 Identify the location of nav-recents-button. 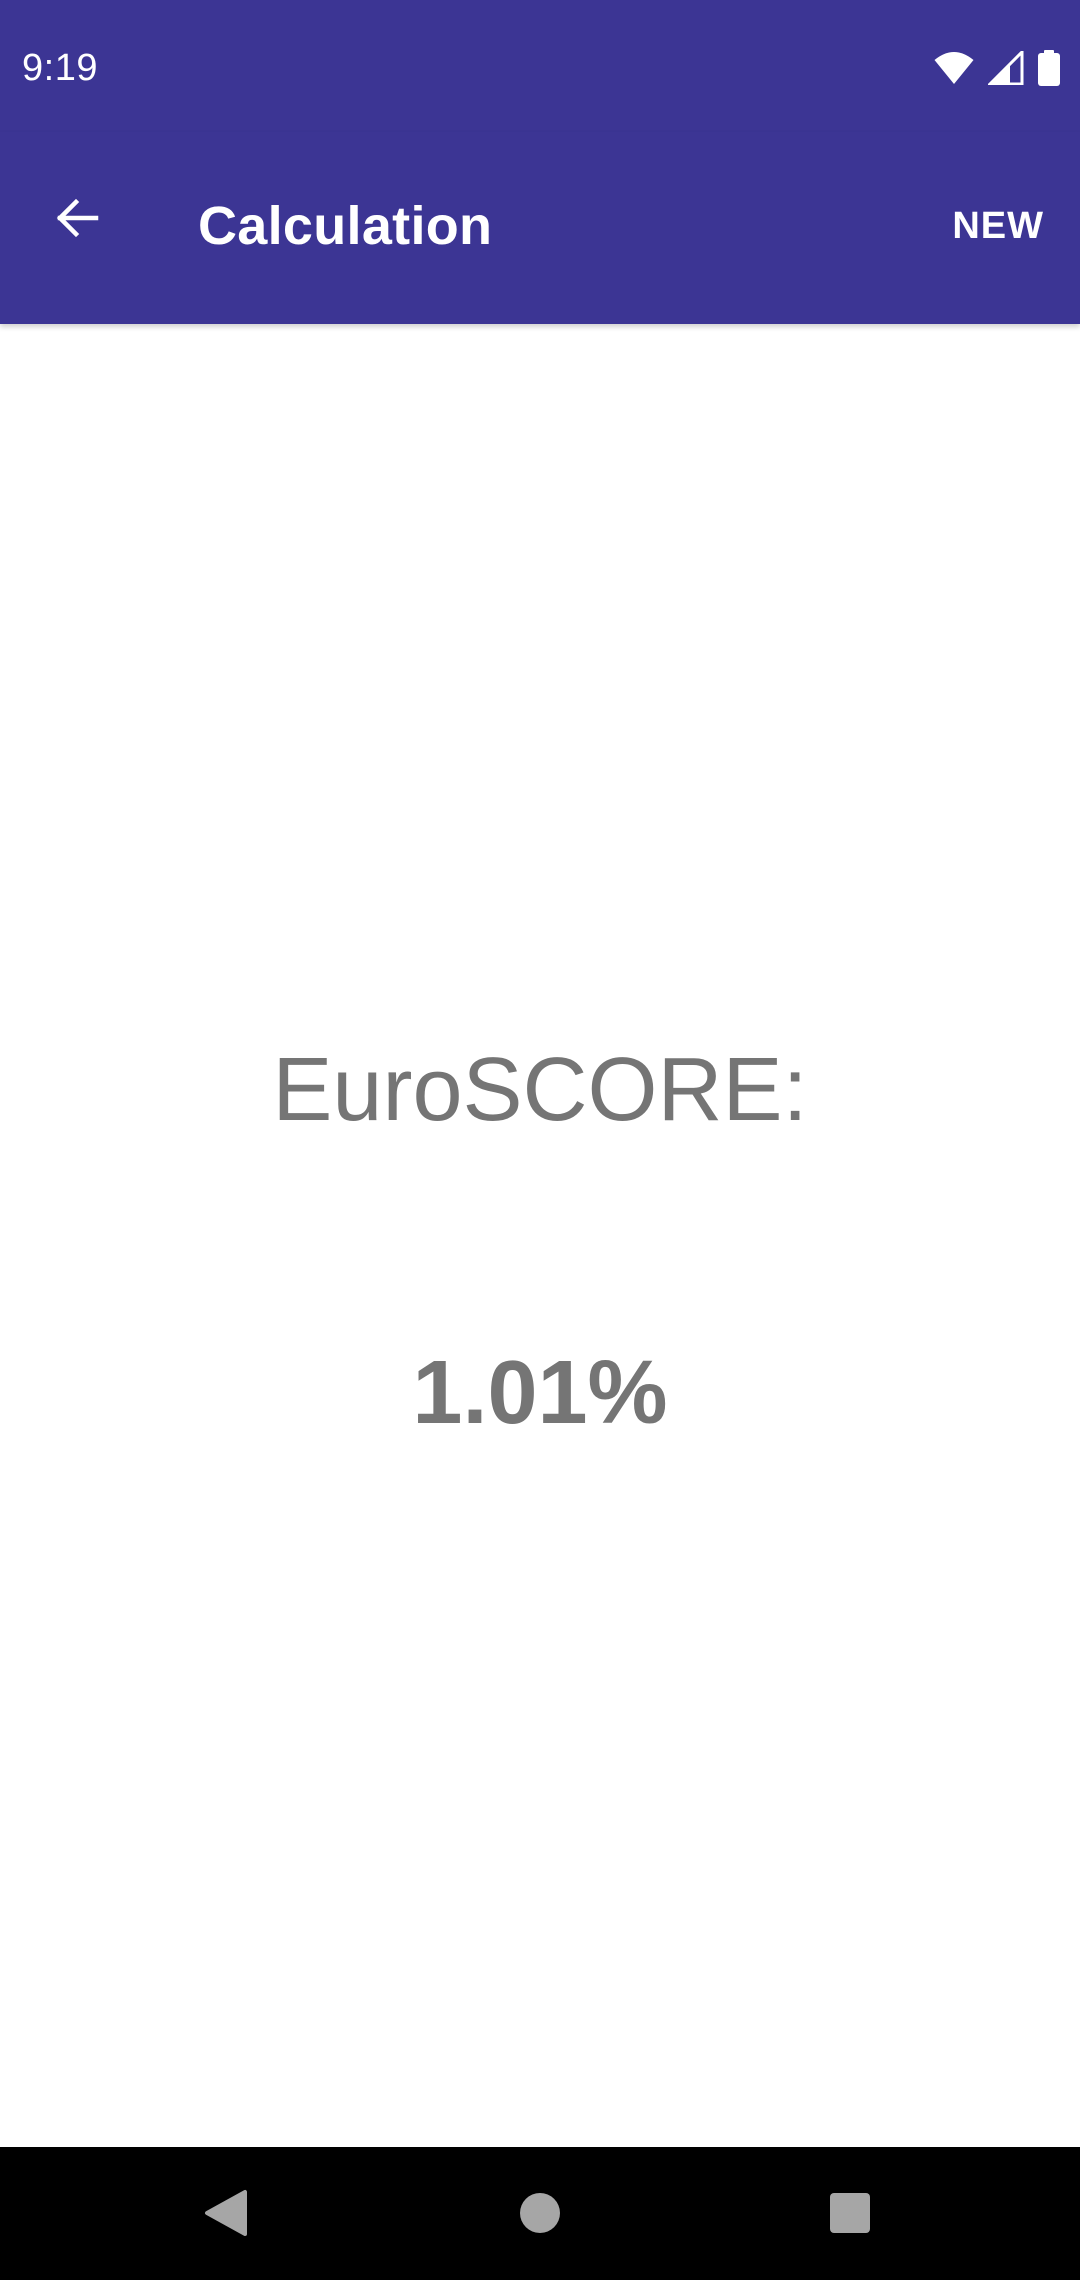
(850, 2215).